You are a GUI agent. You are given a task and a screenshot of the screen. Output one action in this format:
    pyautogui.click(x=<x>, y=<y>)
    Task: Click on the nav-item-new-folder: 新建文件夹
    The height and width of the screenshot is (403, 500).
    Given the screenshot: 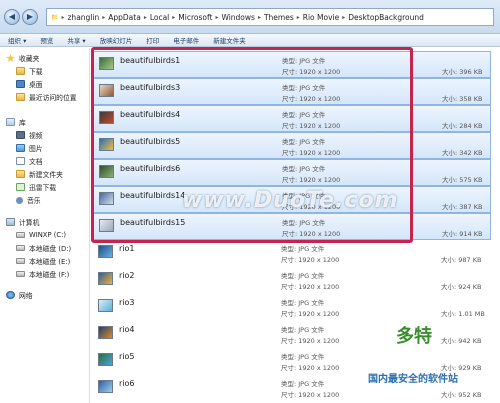 What is the action you would take?
    pyautogui.click(x=39, y=174)
    